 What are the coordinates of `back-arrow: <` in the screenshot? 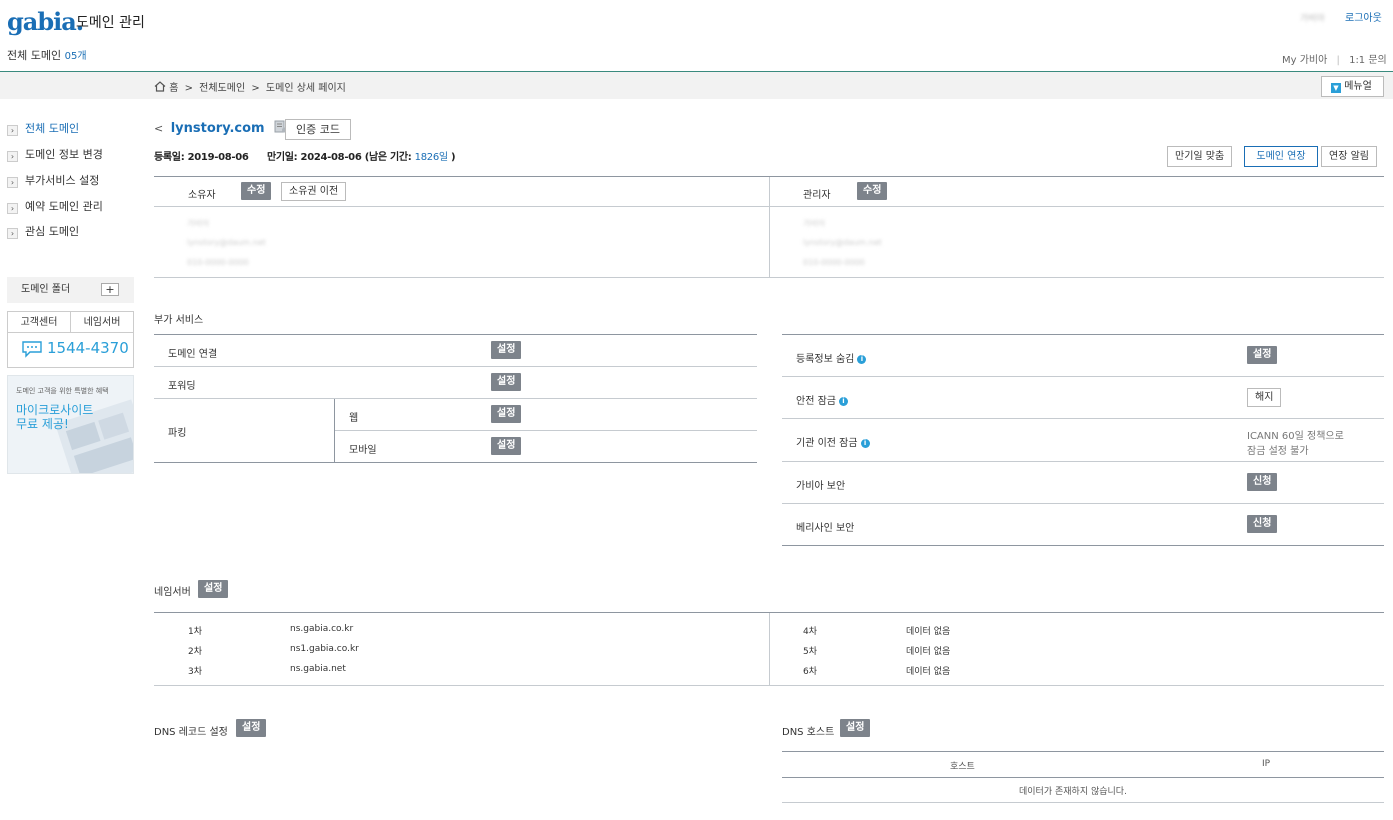 It's located at (158, 128).